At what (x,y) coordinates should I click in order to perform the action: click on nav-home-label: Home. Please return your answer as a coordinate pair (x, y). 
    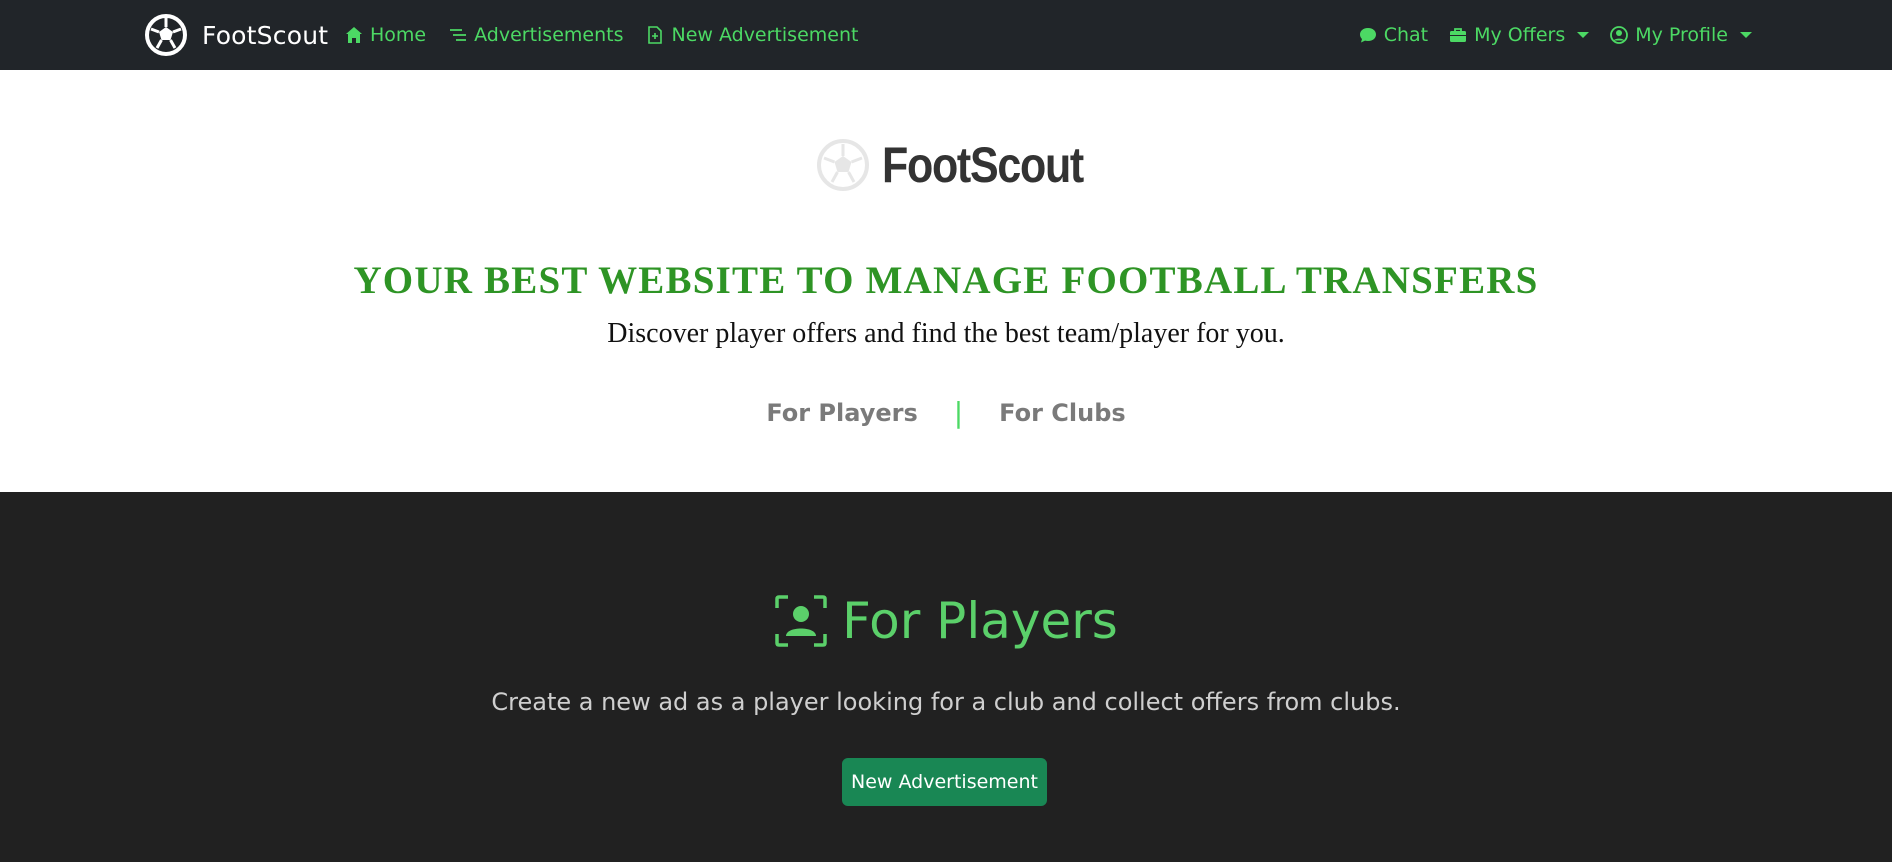
    Looking at the image, I should click on (398, 35).